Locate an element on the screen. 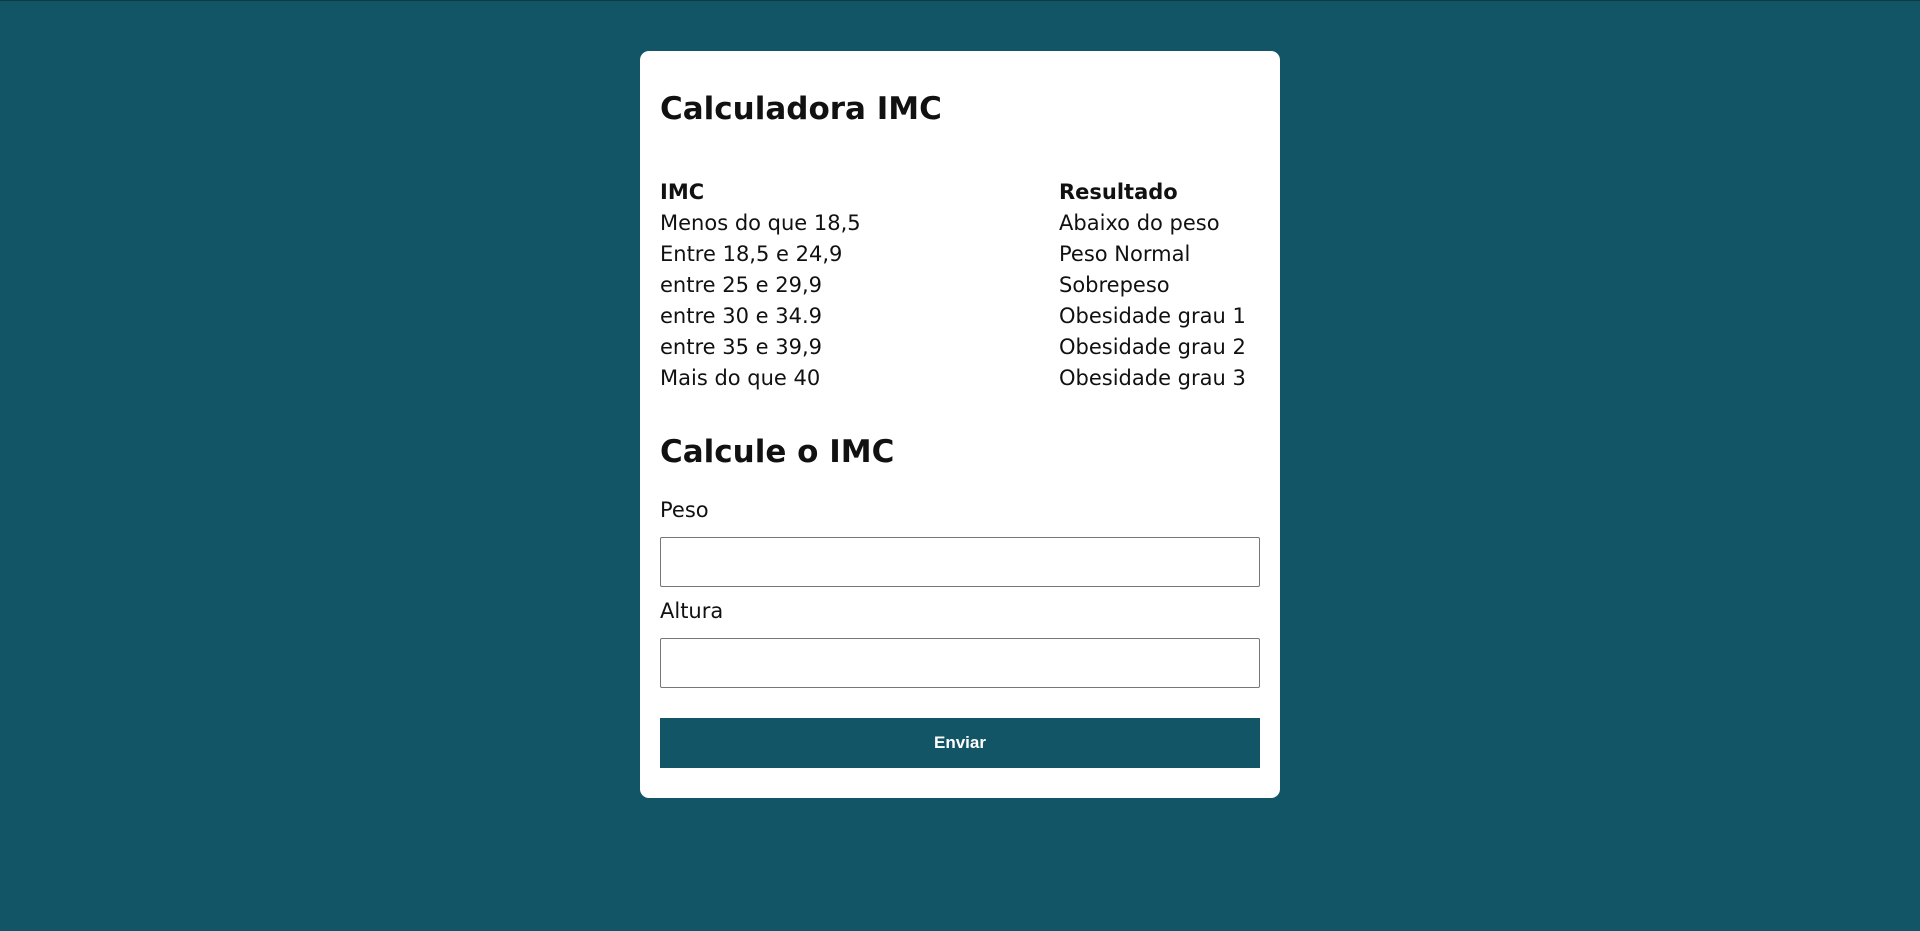 This screenshot has width=1920, height=931. table-row: Mais do que 40 Obesidade grau 3 is located at coordinates (960, 377).